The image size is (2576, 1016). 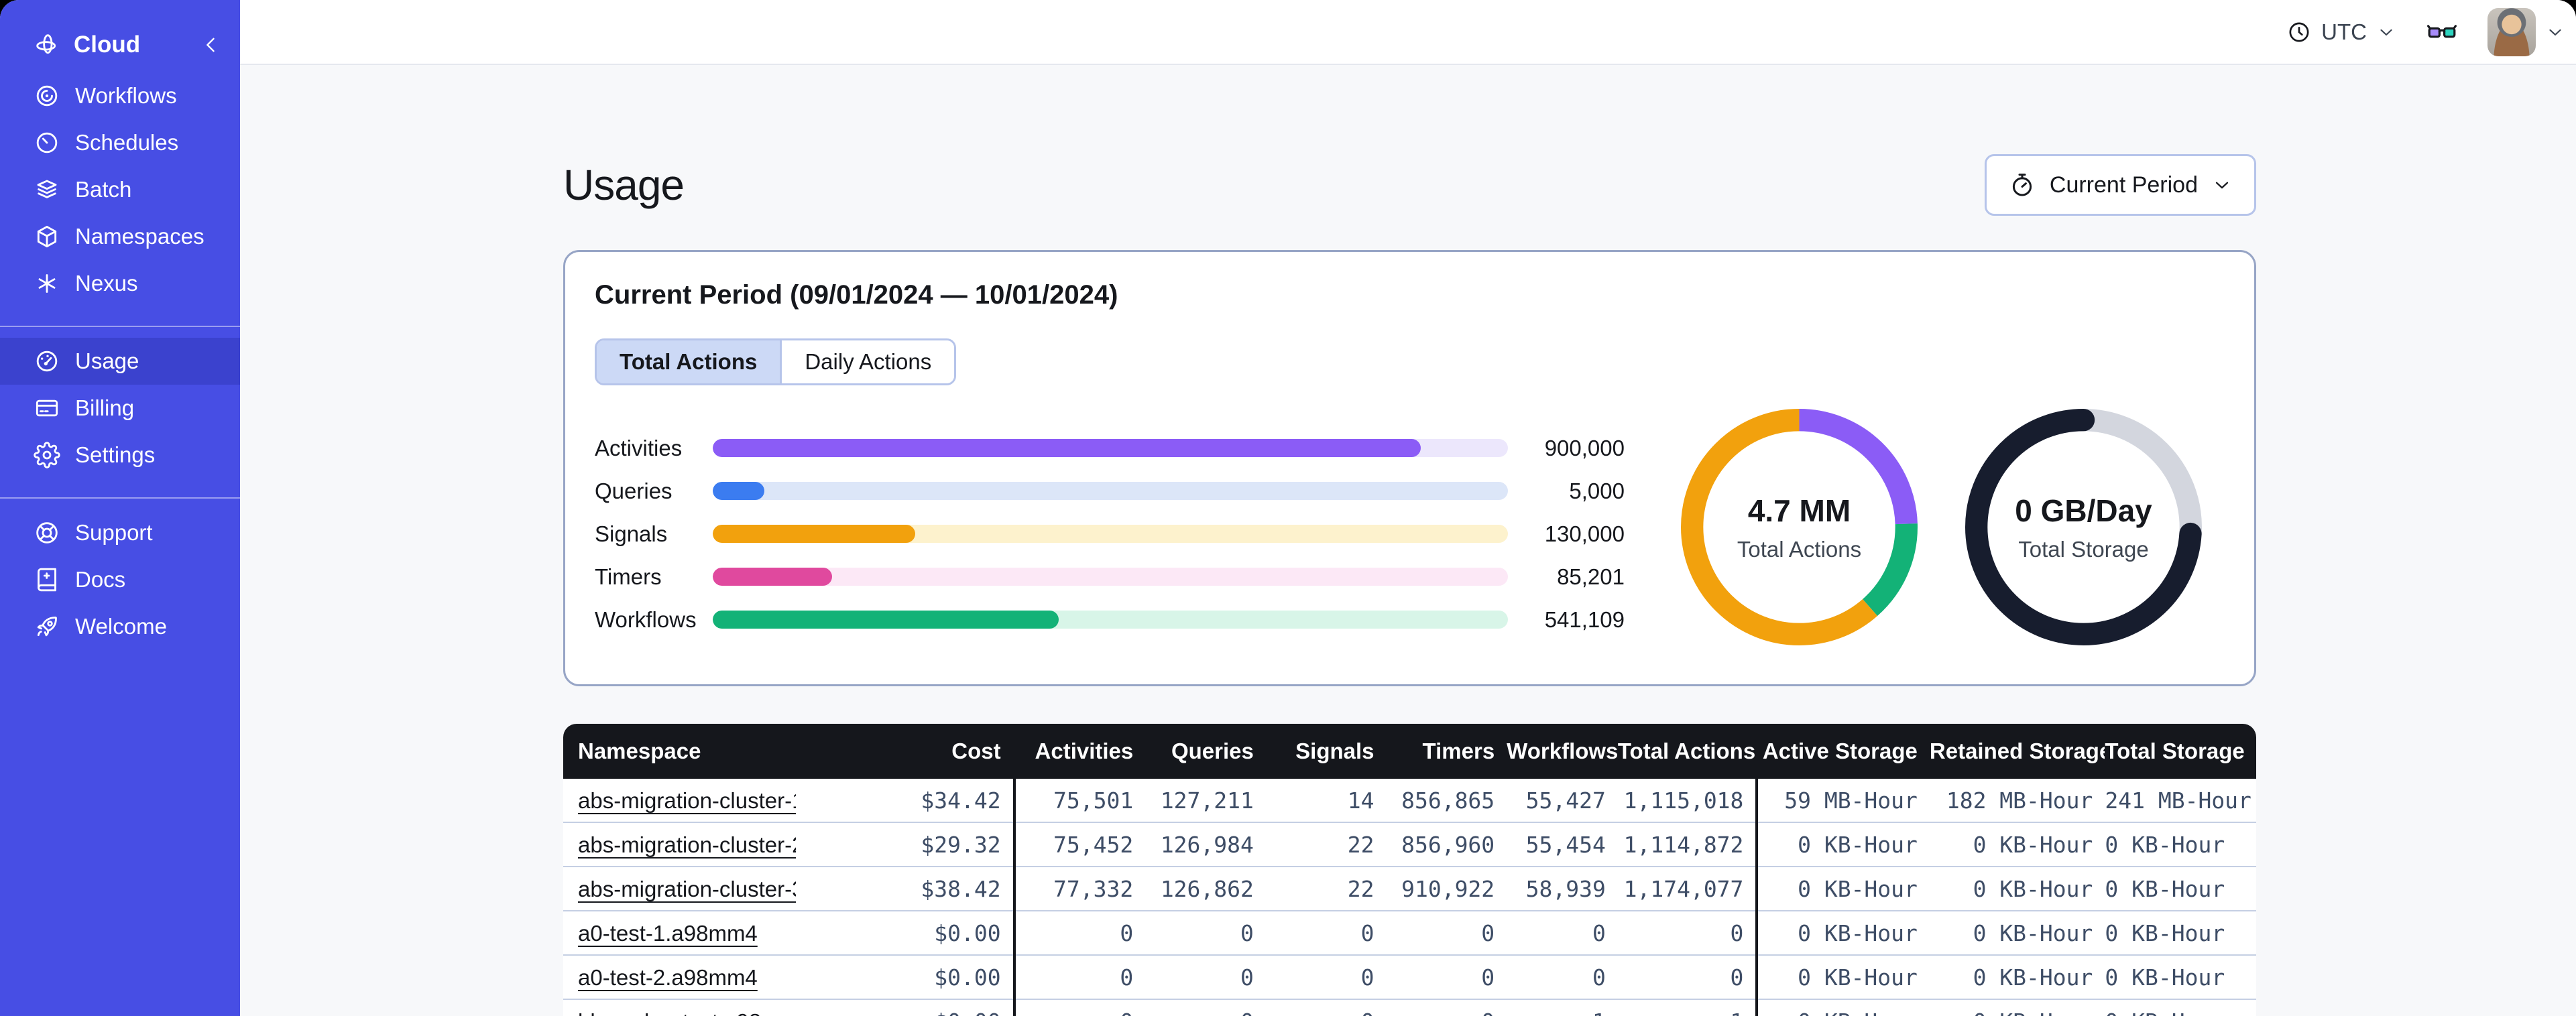 I want to click on bar-label: Queries, so click(x=633, y=490).